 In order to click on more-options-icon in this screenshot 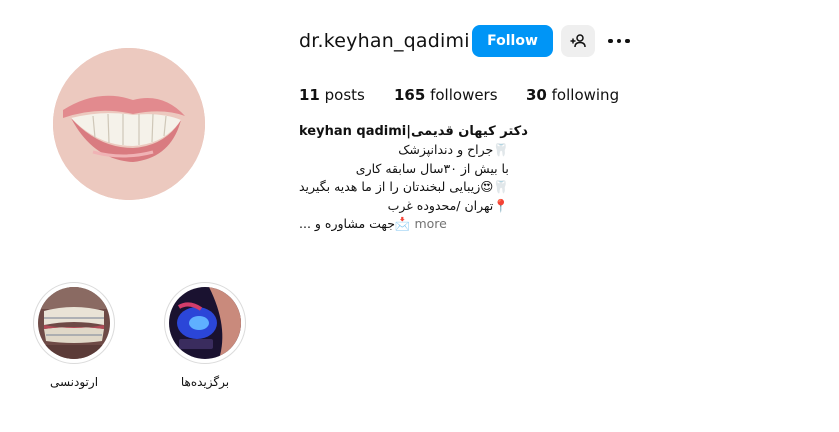, I will do `click(610, 41)`.